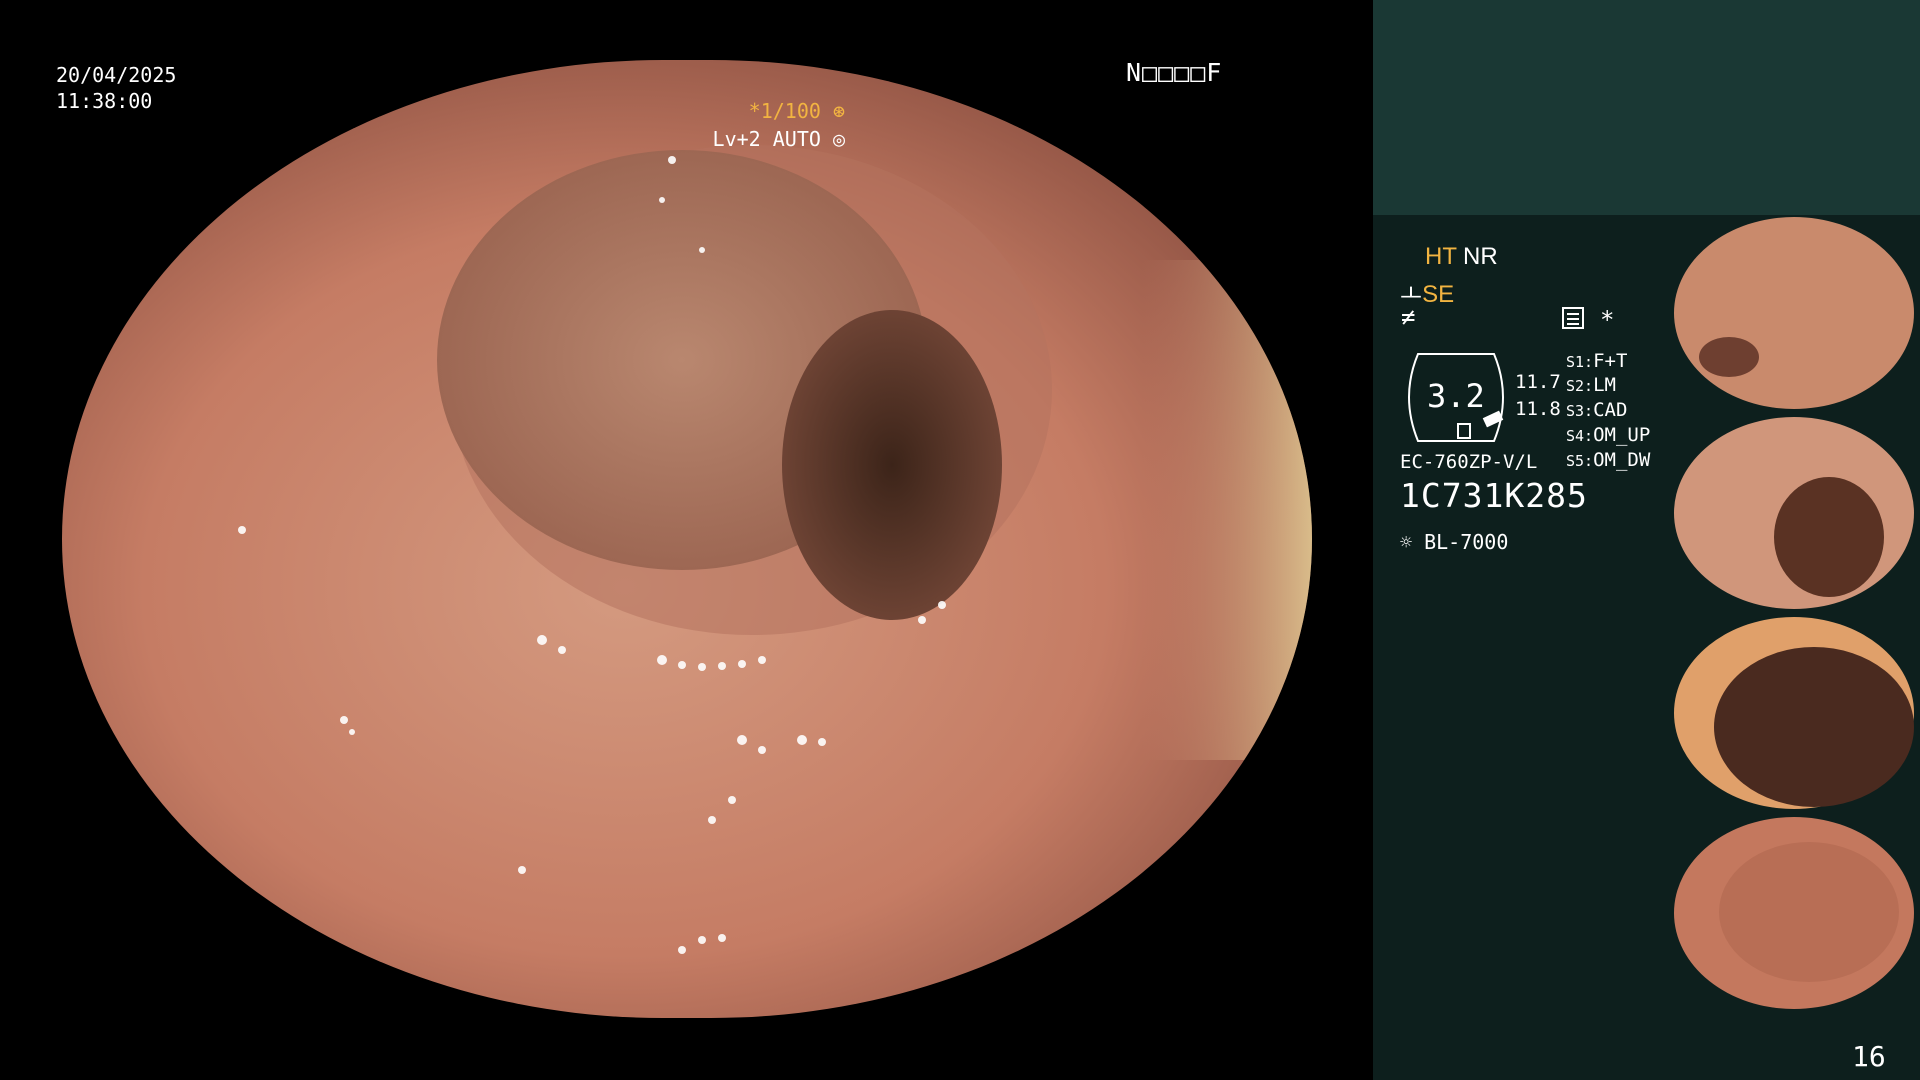  I want to click on value-1: 11.7, so click(1538, 382).